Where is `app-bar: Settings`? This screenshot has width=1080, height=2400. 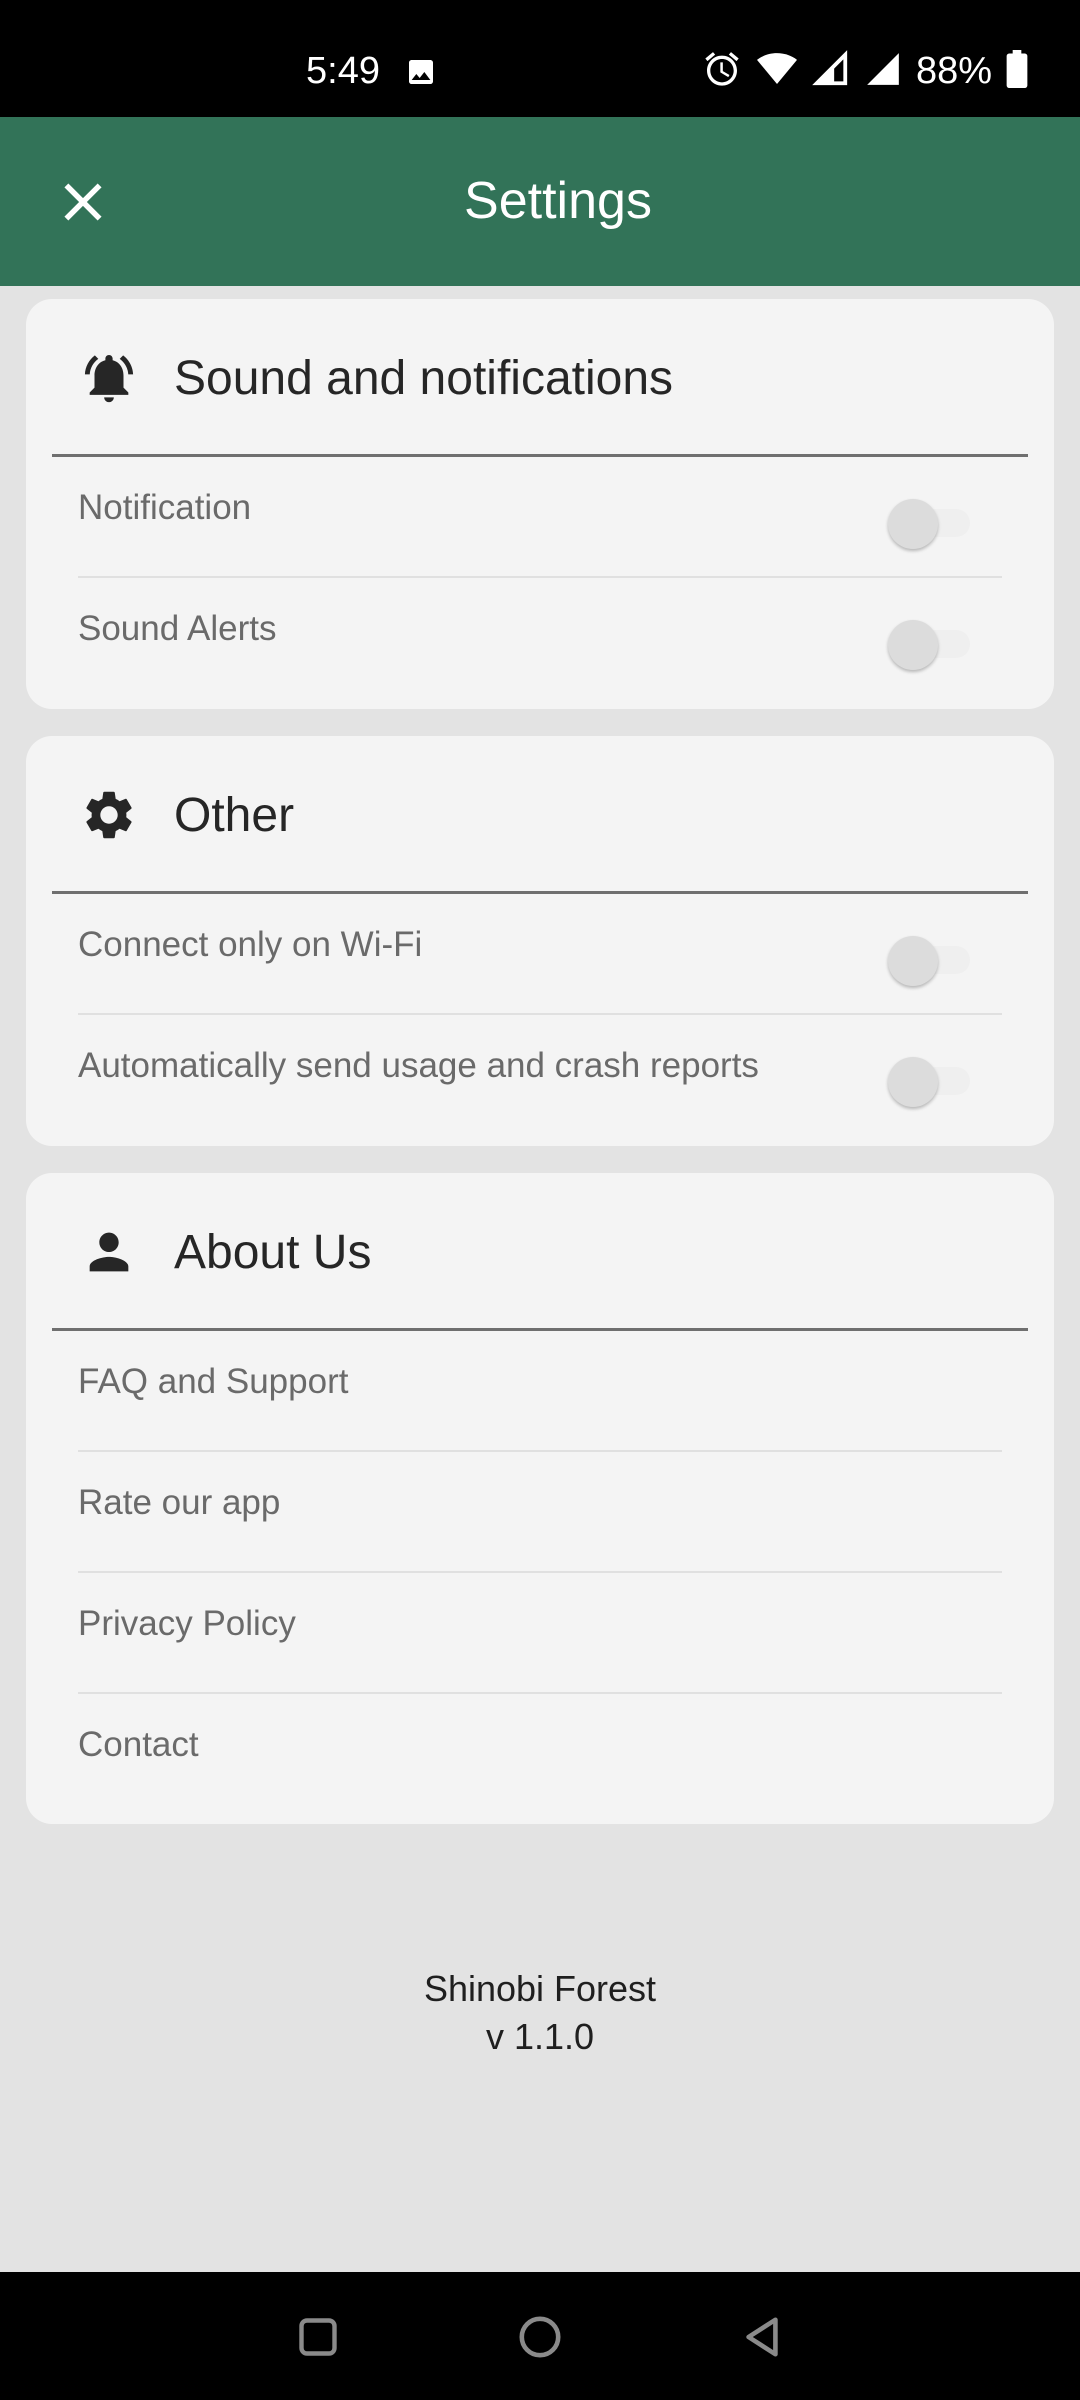
app-bar: Settings is located at coordinates (540, 201).